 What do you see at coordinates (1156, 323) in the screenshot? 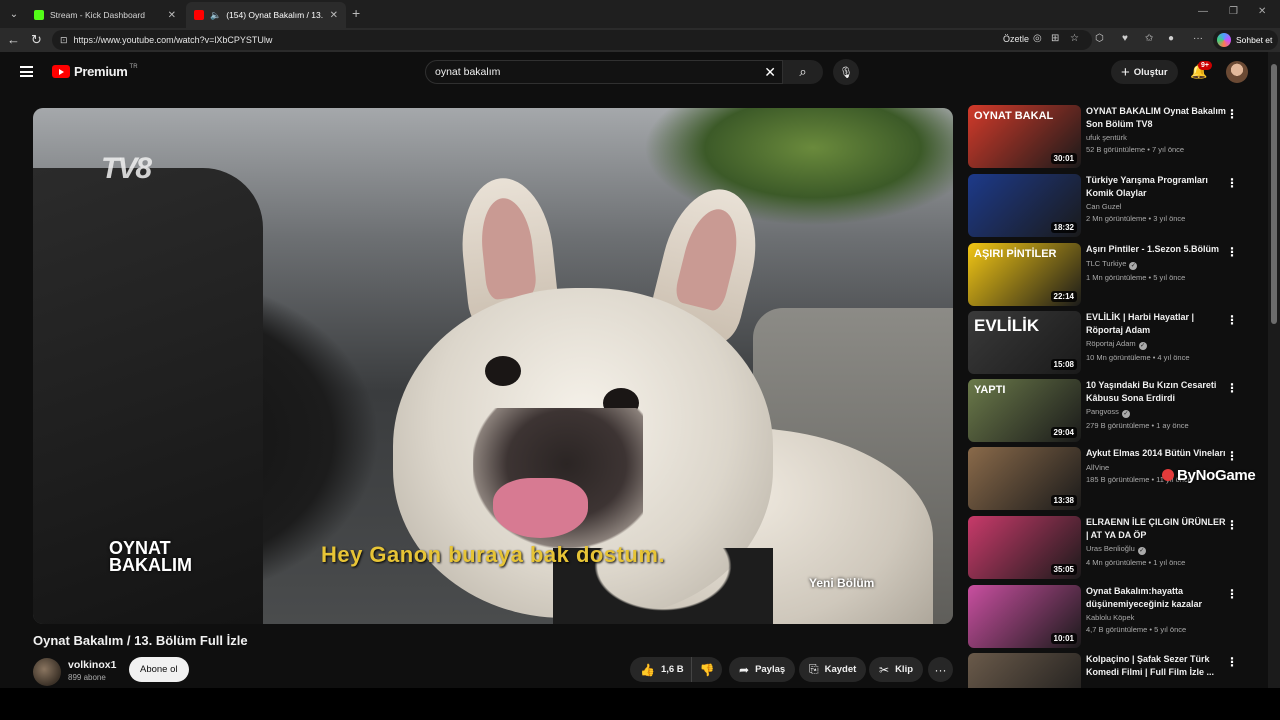
I see `recommendation-title: EVLİLİK | Harbi Hayatlar | Röportaj Adam` at bounding box center [1156, 323].